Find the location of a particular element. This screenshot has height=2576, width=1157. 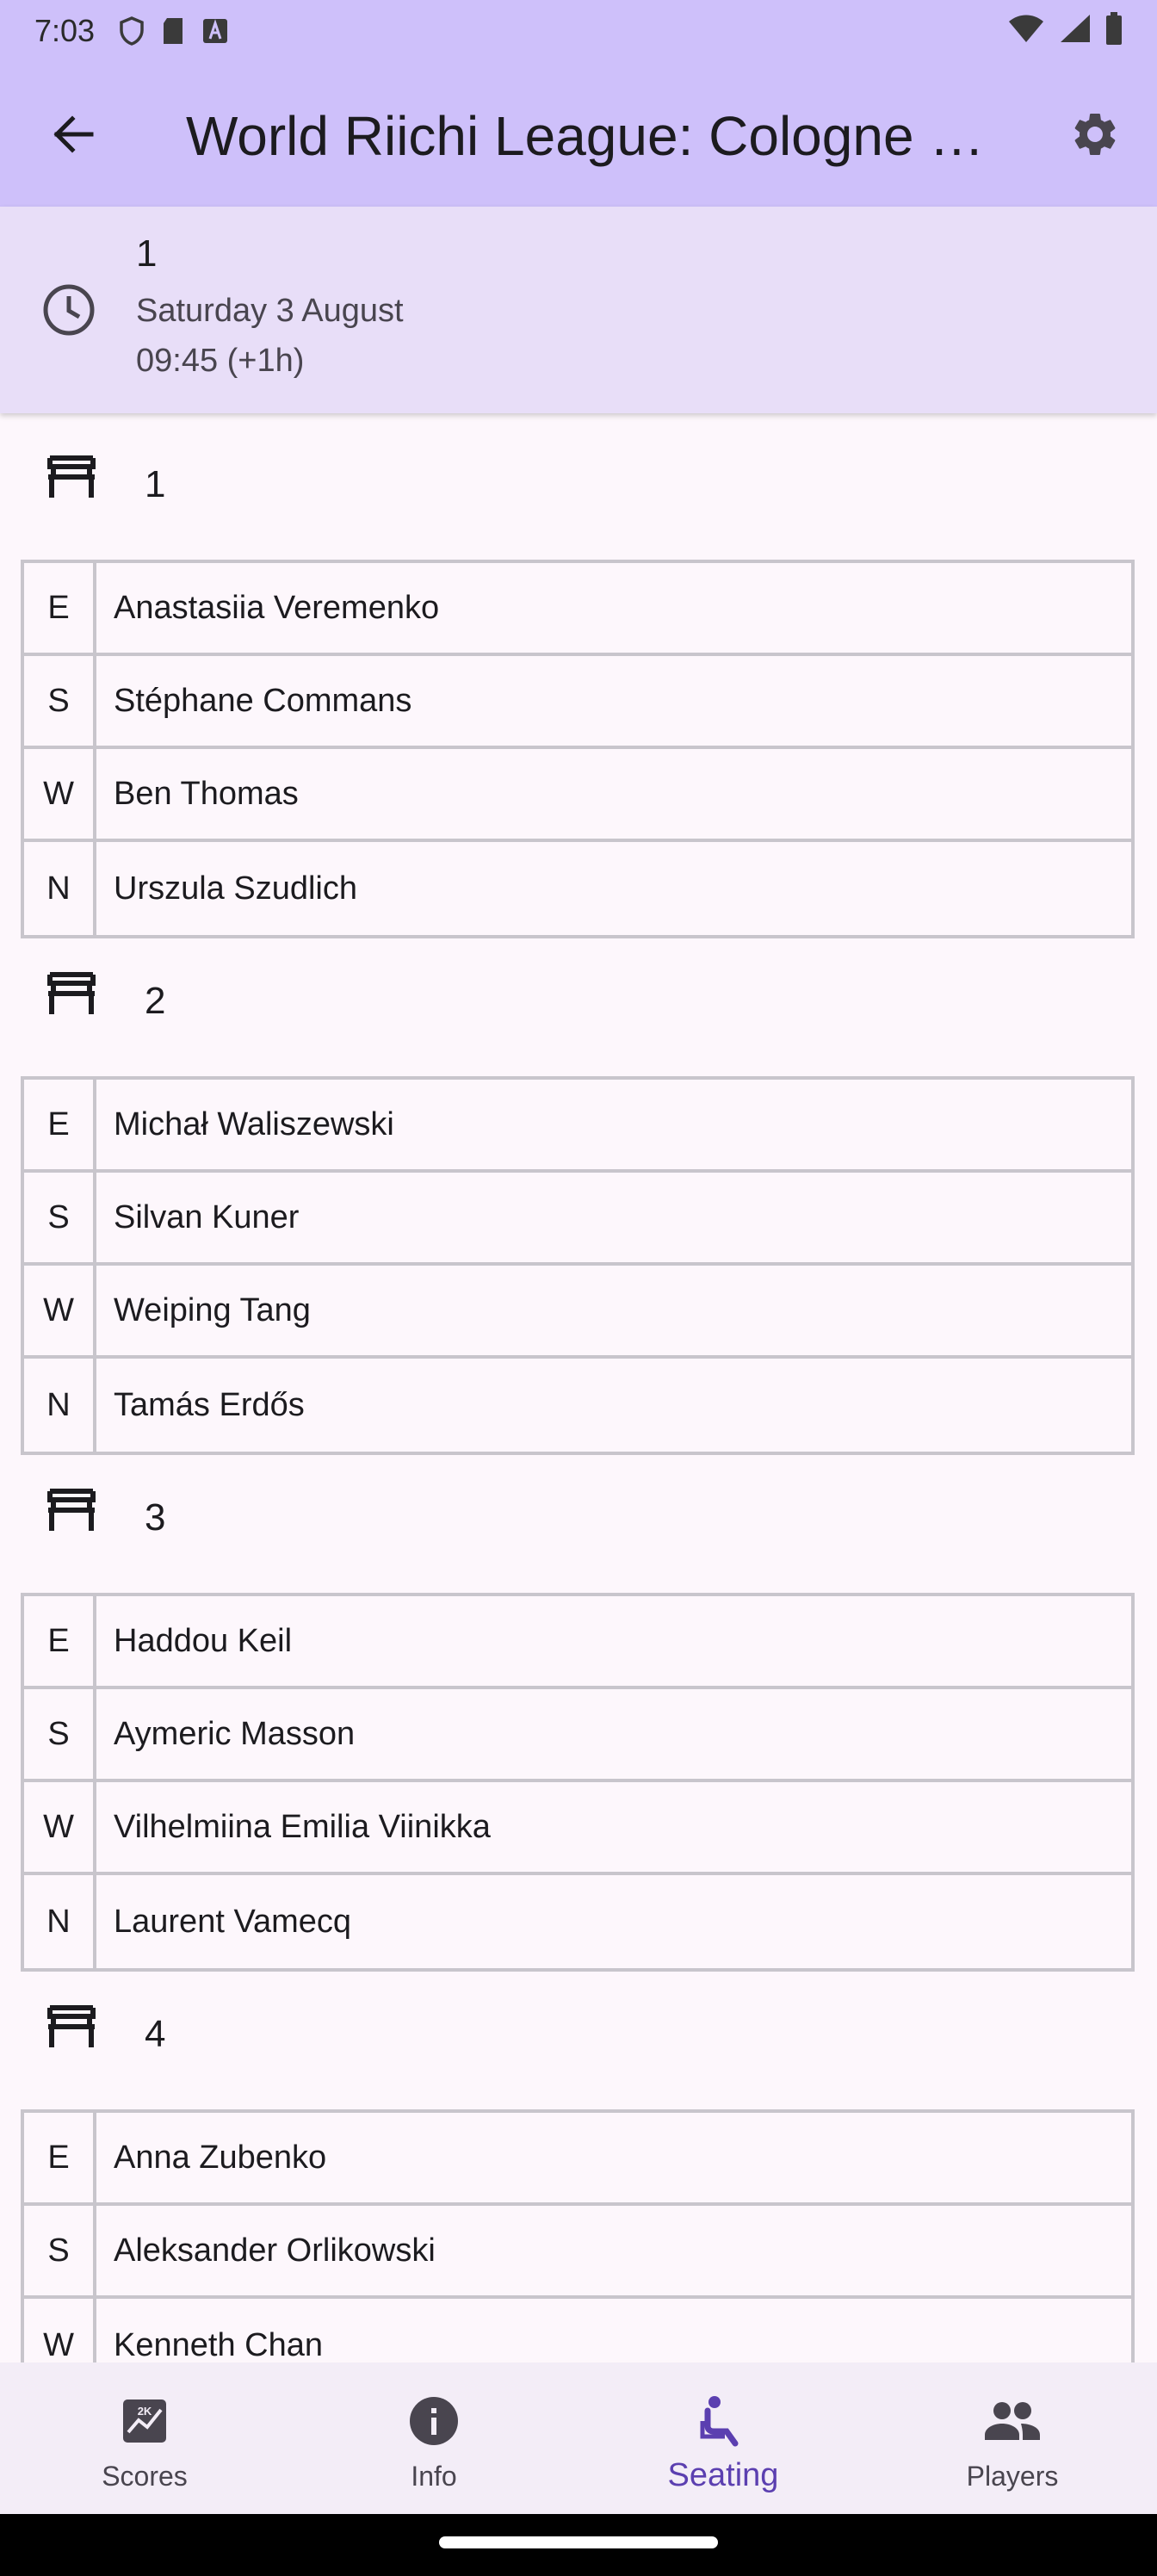

player-name: Michał Waliszewski is located at coordinates (254, 1123).